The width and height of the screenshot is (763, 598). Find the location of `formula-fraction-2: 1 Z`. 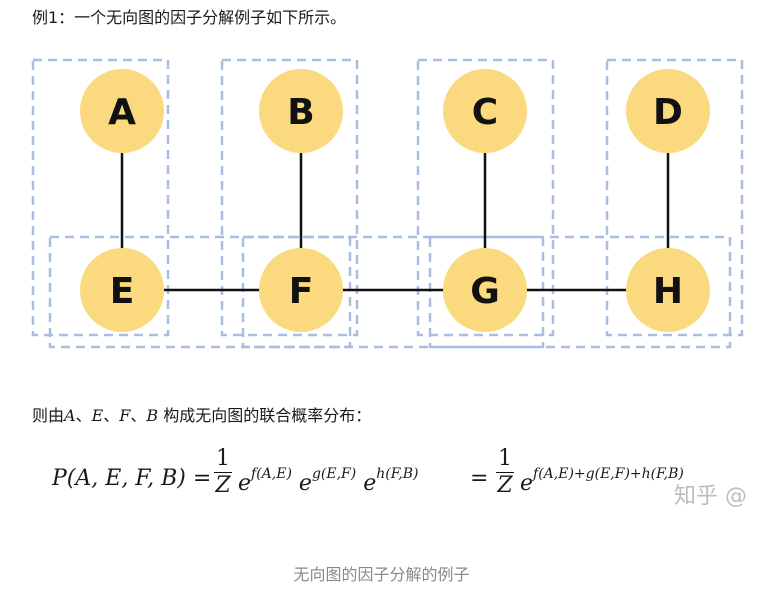

formula-fraction-2: 1 Z is located at coordinates (505, 472).